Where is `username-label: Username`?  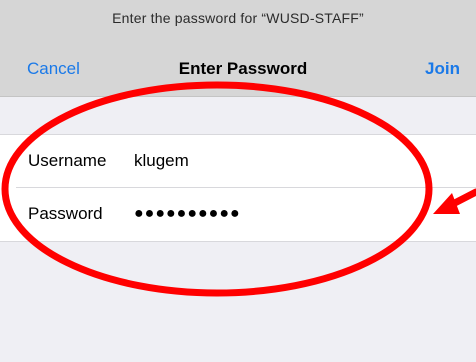
username-label: Username is located at coordinates (67, 160).